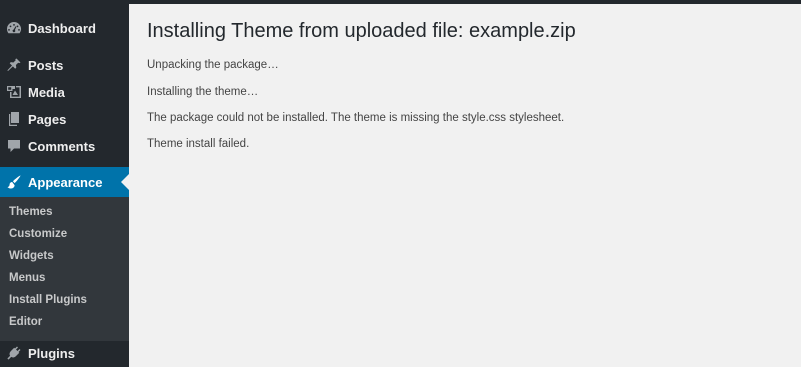 The image size is (801, 367). I want to click on sidebar-item-pages: Pages, so click(64, 119).